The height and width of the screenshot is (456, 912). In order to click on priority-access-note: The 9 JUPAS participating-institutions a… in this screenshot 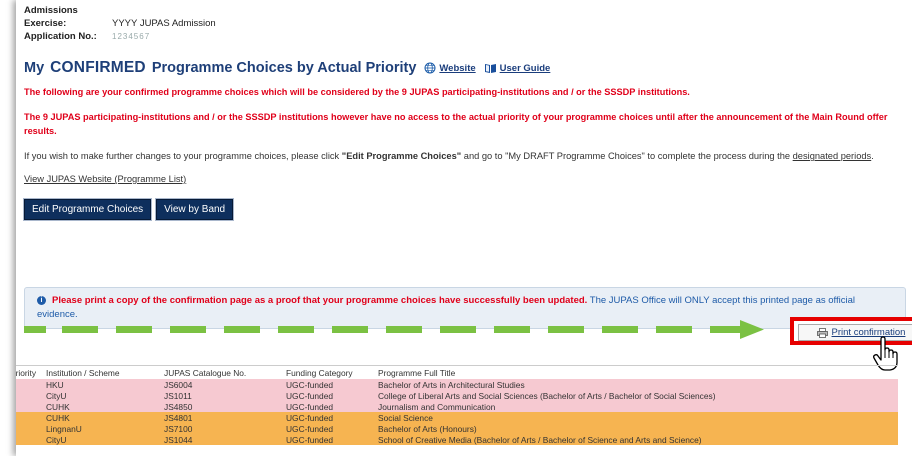, I will do `click(456, 124)`.